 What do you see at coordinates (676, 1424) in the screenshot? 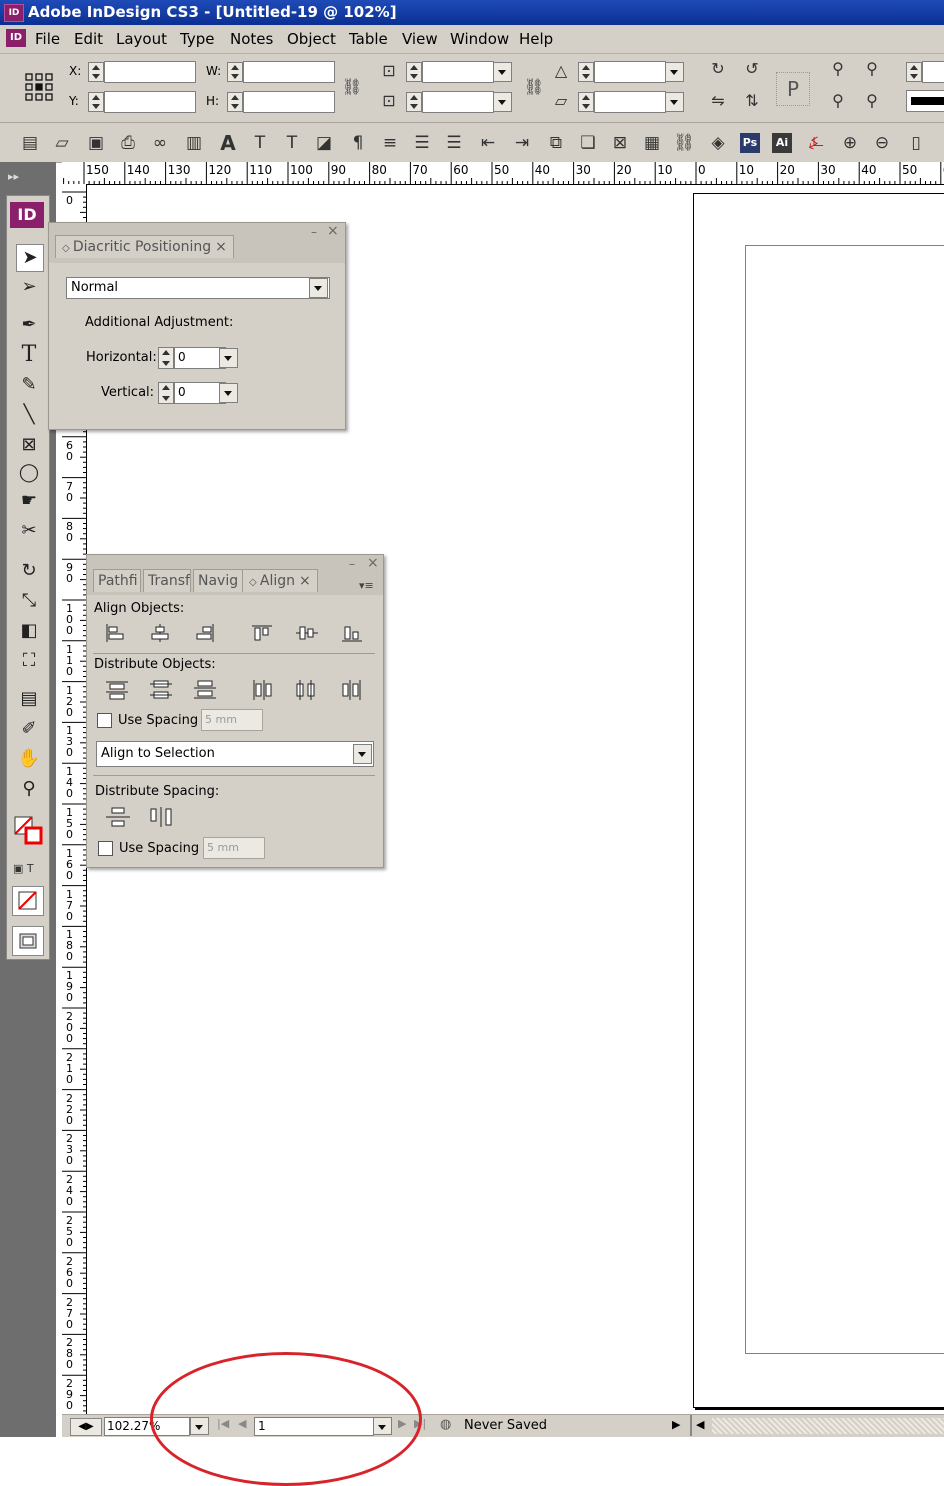
I see `status-menu-icon: ▶` at bounding box center [676, 1424].